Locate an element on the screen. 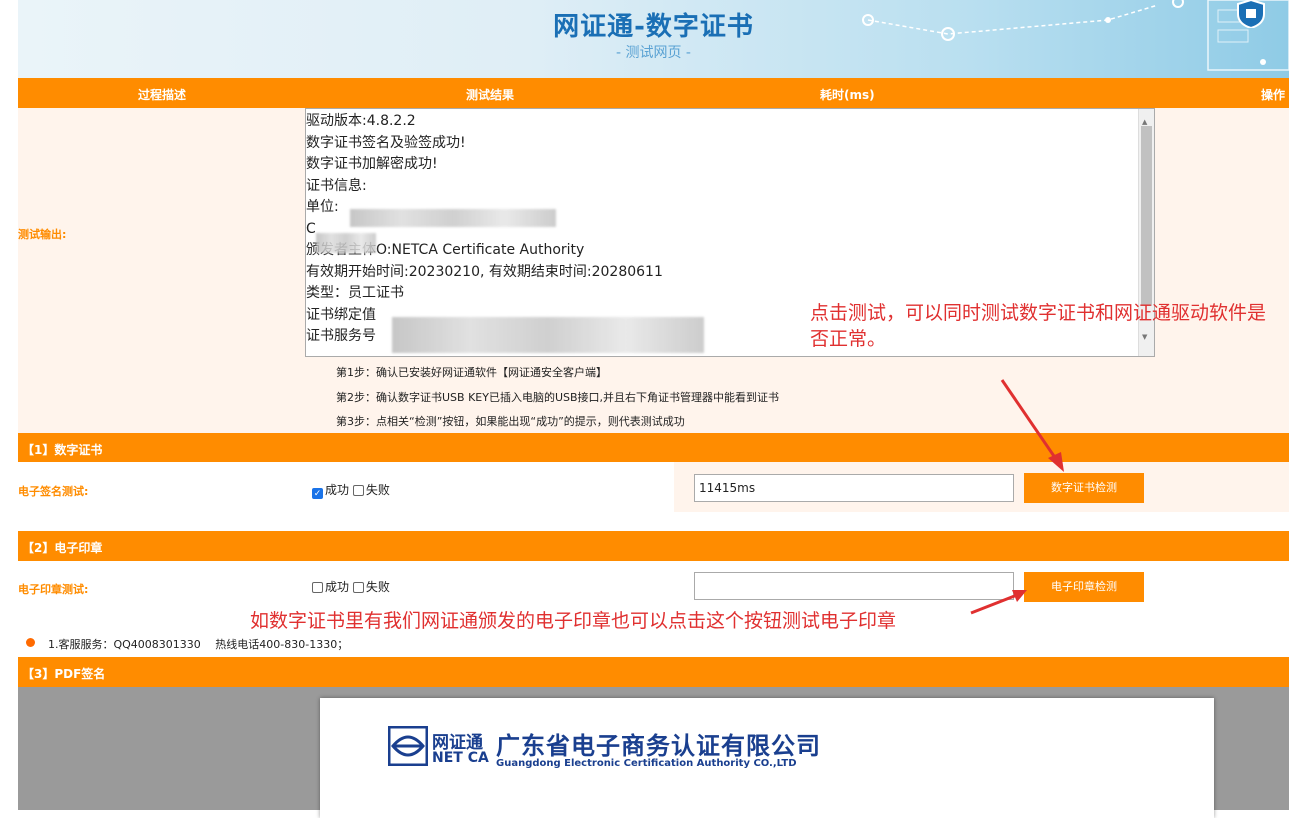 The width and height of the screenshot is (1289, 818). success-checkbox is located at coordinates (317, 587).